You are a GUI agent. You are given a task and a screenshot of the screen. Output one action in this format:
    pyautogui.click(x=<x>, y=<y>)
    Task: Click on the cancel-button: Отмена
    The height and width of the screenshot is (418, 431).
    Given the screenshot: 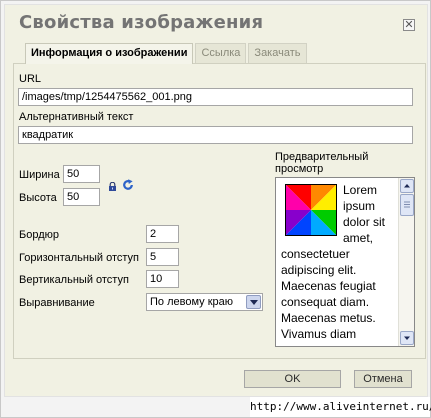 What is the action you would take?
    pyautogui.click(x=383, y=379)
    